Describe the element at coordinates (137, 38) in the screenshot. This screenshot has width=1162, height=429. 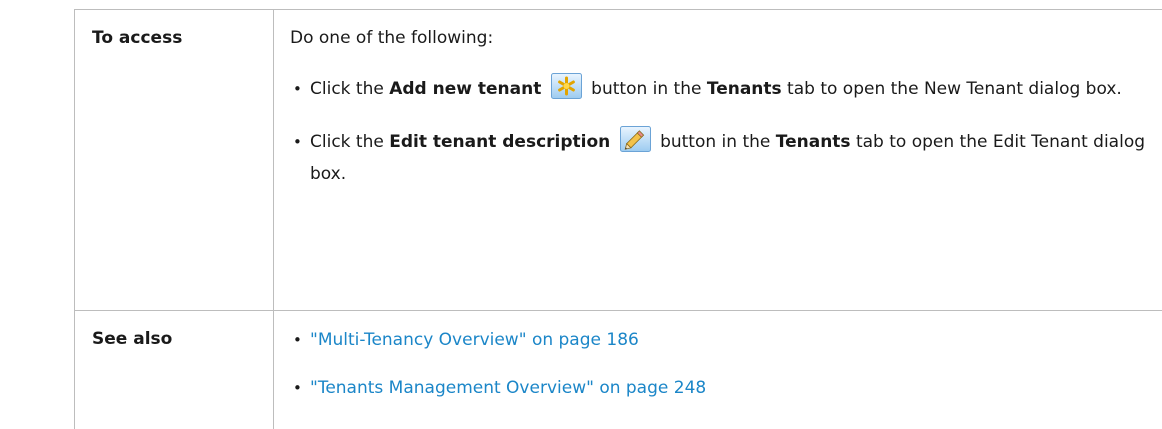
I see `row-label: To access` at that location.